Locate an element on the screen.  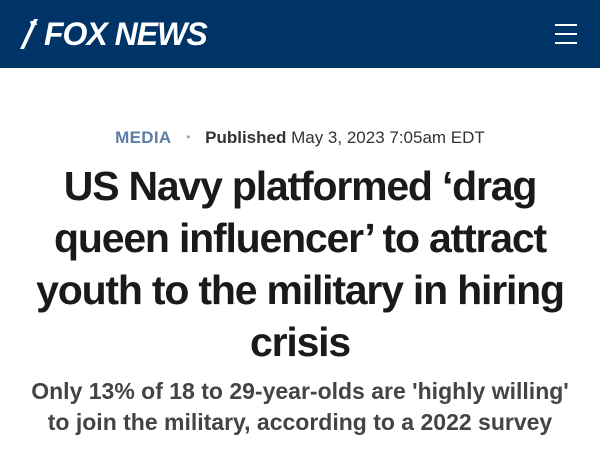
hamburger-menu-icon is located at coordinates (566, 34).